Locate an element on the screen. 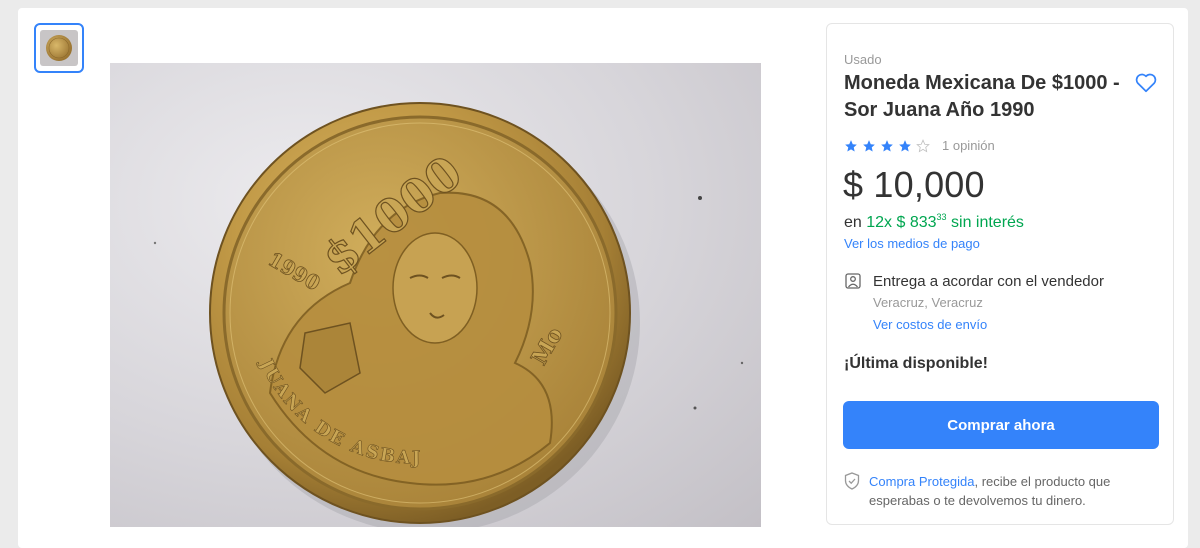 Image resolution: width=1200 pixels, height=548 pixels. delivery-title: Entrega a acordar con el vendedor is located at coordinates (988, 281).